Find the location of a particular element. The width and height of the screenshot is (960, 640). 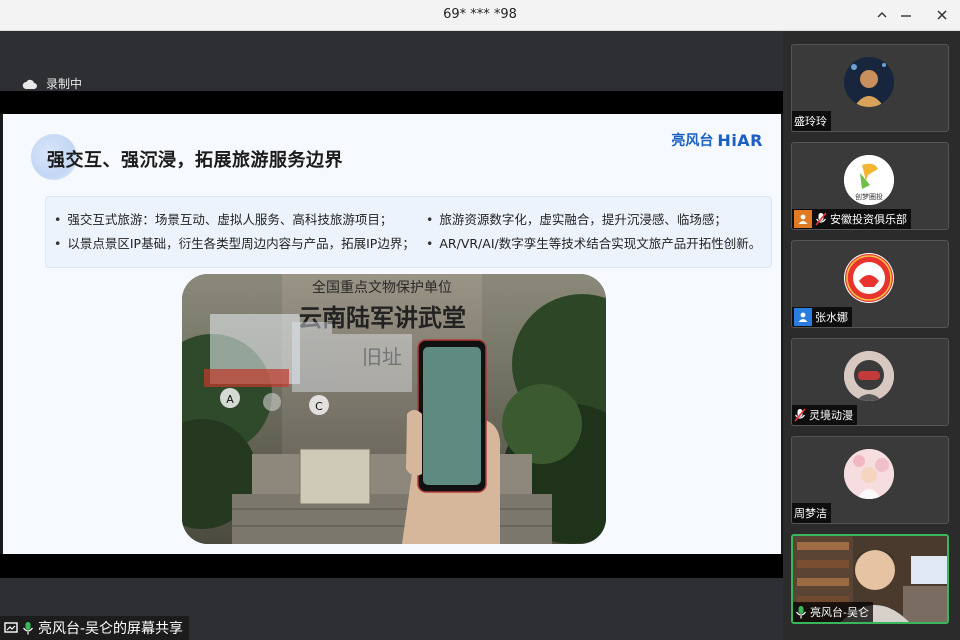

recording-label: 录制中 is located at coordinates (64, 84).